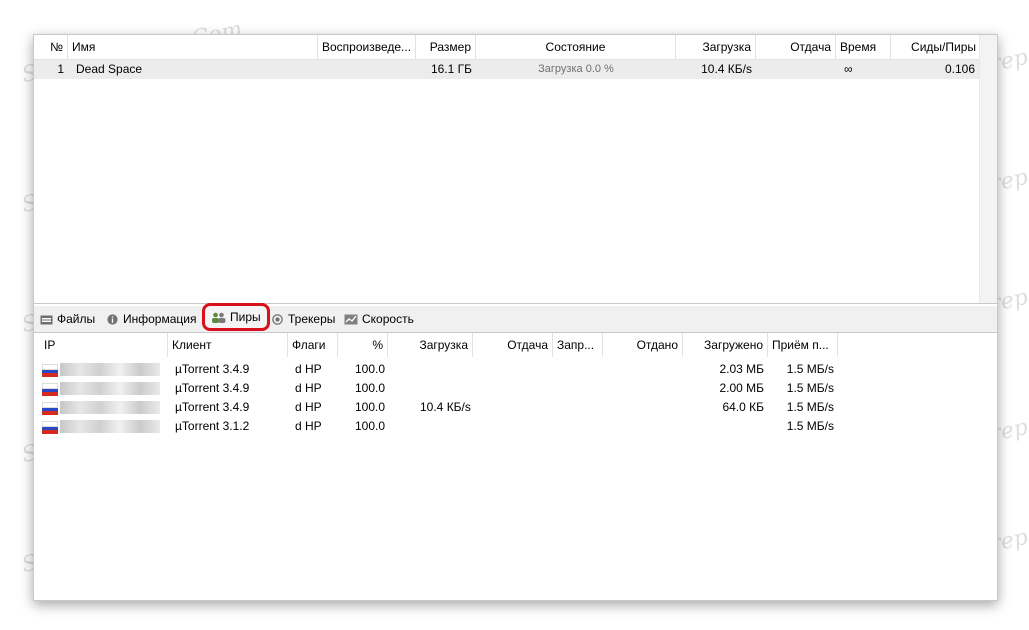  What do you see at coordinates (76, 319) in the screenshot?
I see `tab-files-label: Файлы` at bounding box center [76, 319].